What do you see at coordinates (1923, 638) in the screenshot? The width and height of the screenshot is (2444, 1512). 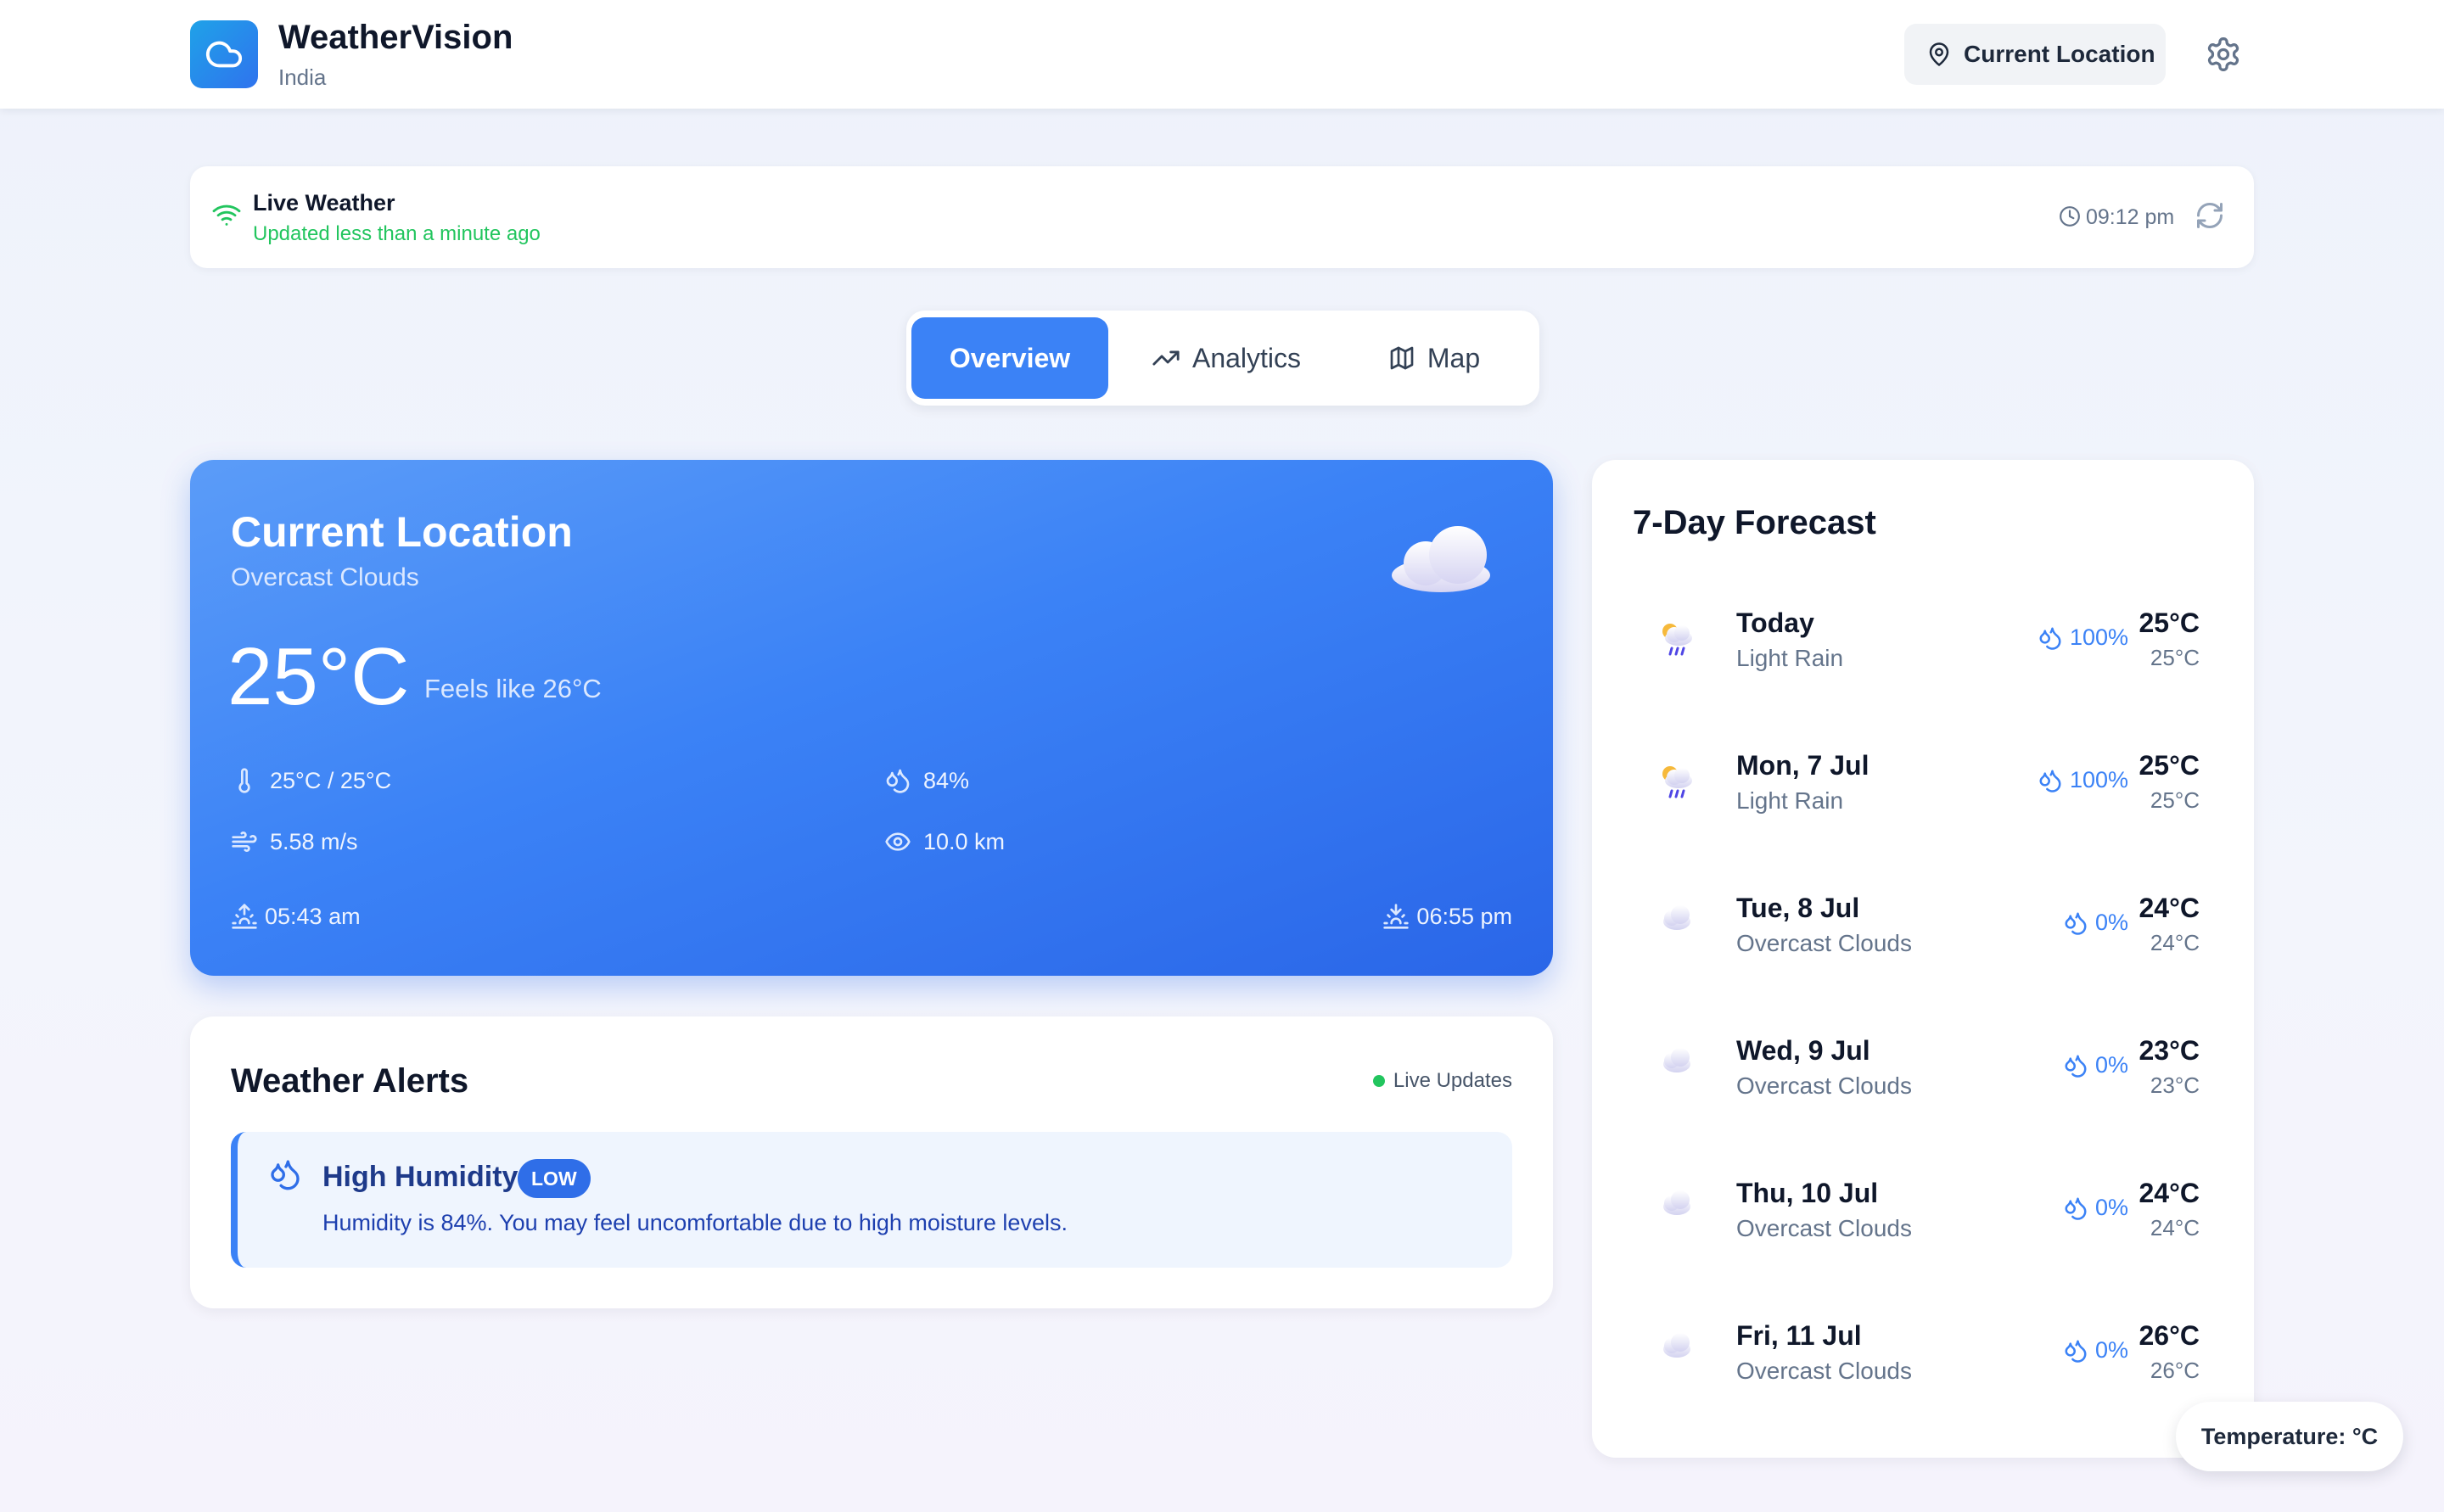 I see `forecast-row: Today Light Rain 100% 25°C 25°C` at bounding box center [1923, 638].